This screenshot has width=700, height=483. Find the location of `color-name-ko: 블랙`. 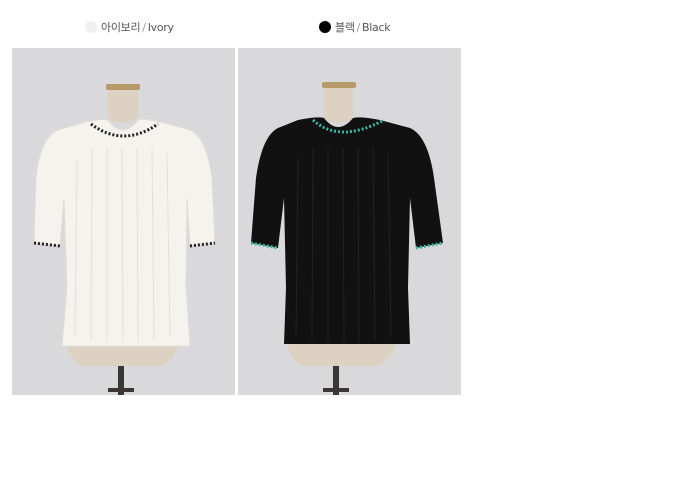

color-name-ko: 블랙 is located at coordinates (345, 27).